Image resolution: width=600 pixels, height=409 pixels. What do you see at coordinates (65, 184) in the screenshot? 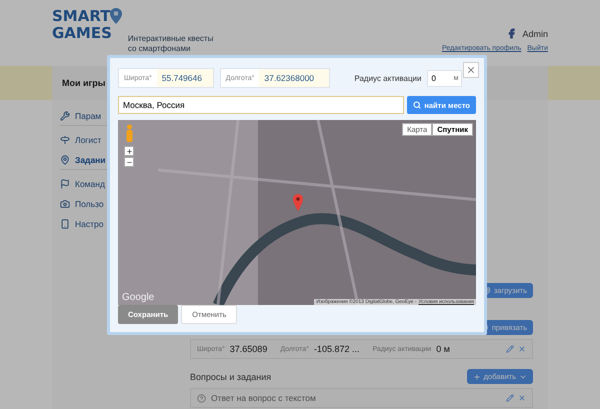
I see `flag-icon` at bounding box center [65, 184].